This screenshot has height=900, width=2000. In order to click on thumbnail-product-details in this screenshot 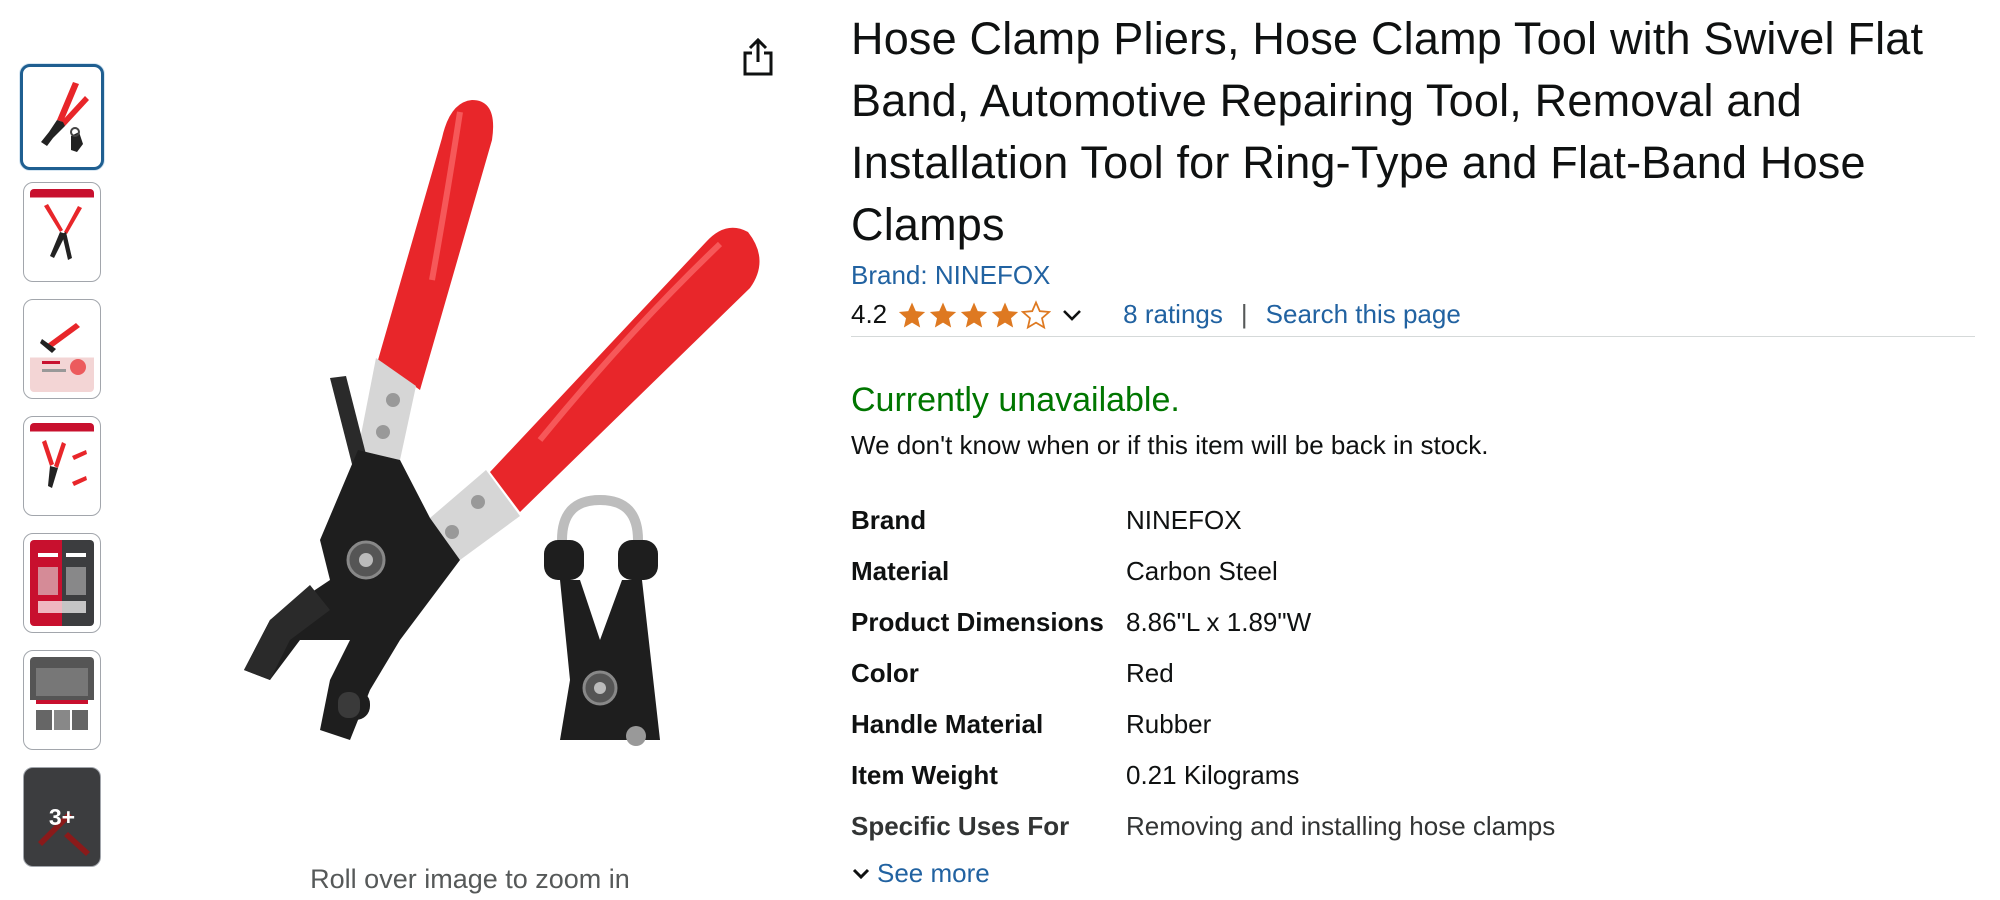, I will do `click(62, 466)`.